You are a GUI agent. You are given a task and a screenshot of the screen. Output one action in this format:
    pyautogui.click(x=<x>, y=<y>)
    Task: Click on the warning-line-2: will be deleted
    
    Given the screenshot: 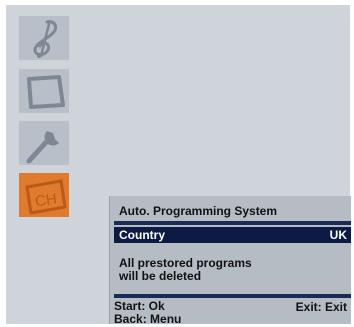 What is the action you would take?
    pyautogui.click(x=160, y=276)
    